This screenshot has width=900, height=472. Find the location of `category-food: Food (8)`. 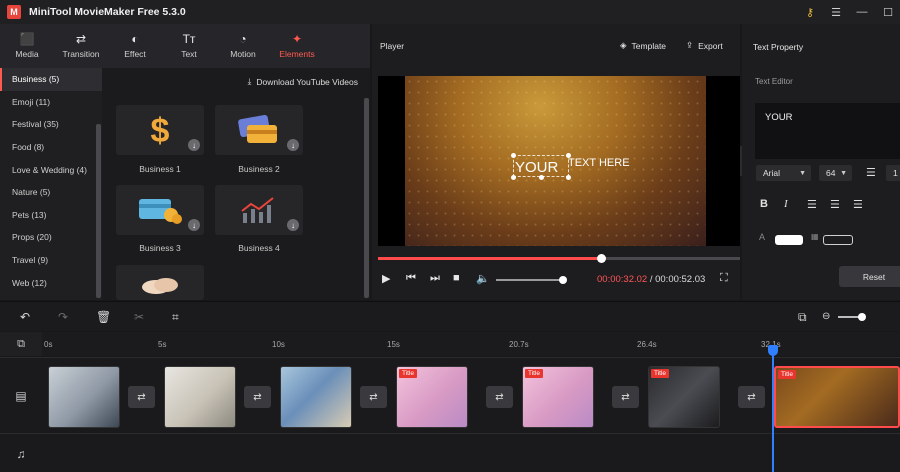

category-food: Food (8) is located at coordinates (51, 147).